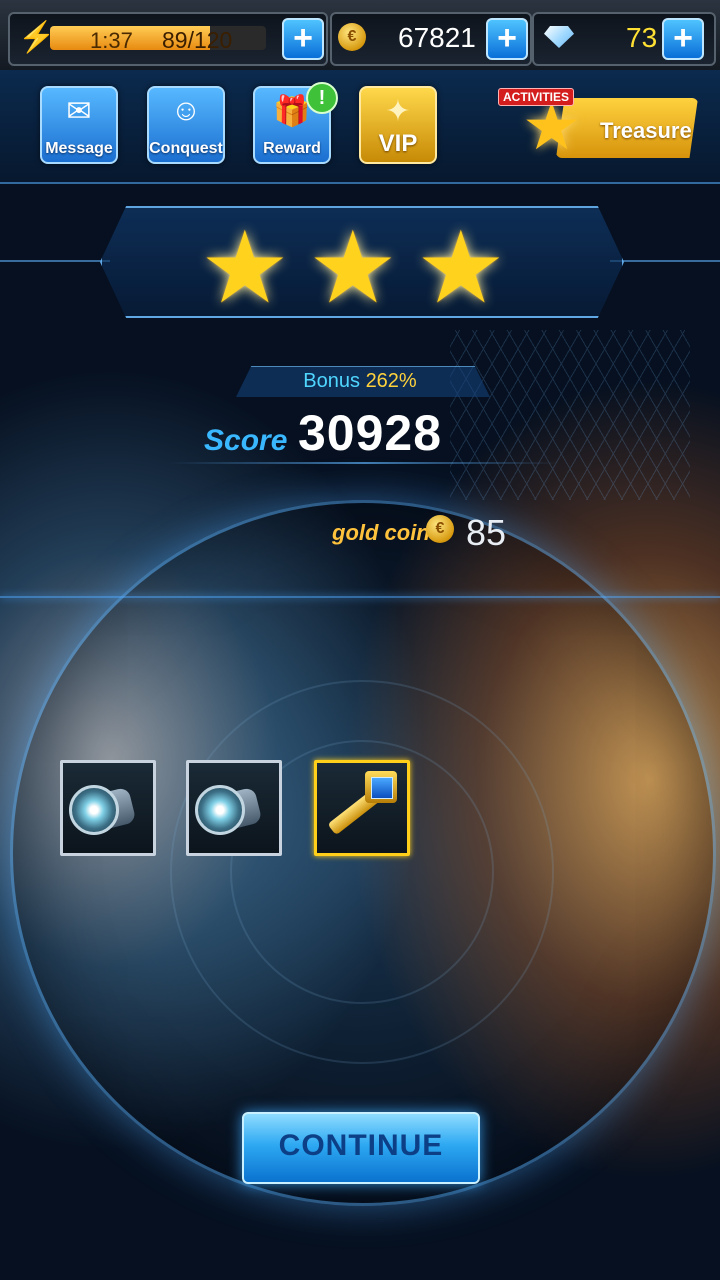 The height and width of the screenshot is (1280, 720). Describe the element at coordinates (303, 39) in the screenshot. I see `add-energy-button: +` at that location.